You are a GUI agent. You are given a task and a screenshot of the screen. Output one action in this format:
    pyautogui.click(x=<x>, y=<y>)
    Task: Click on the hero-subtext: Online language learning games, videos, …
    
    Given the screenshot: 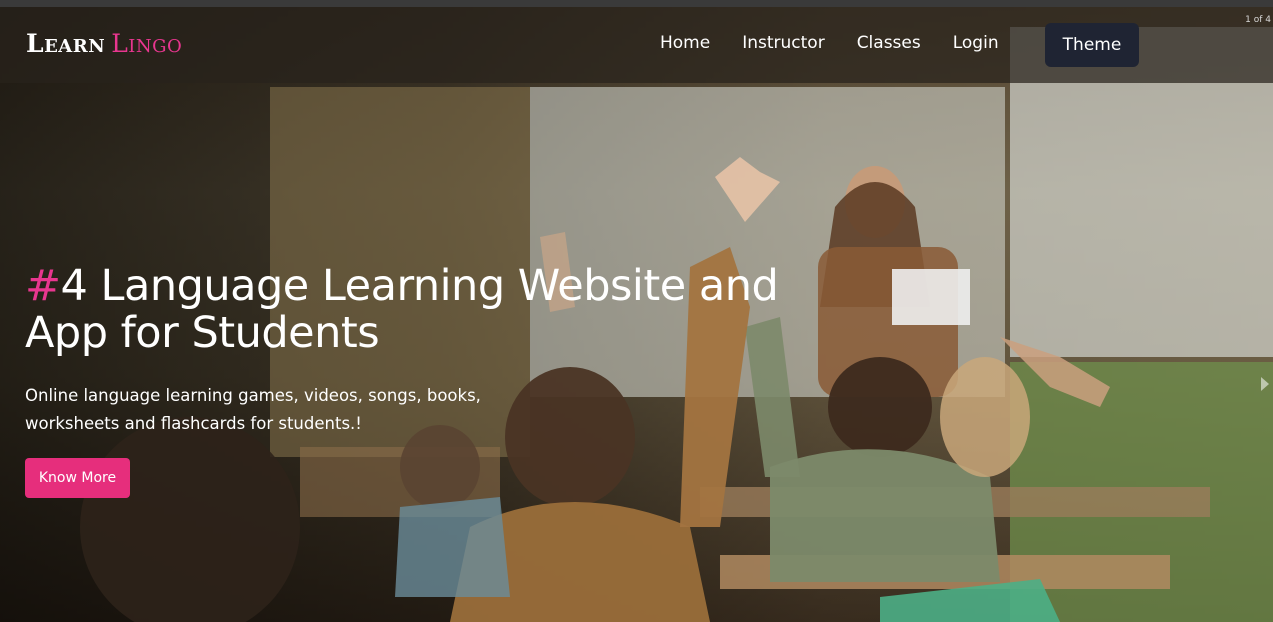 What is the action you would take?
    pyautogui.click(x=253, y=409)
    